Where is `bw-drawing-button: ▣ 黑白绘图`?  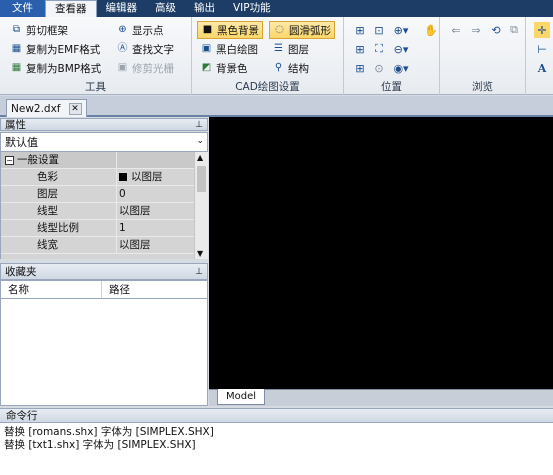 bw-drawing-button: ▣ 黑白绘图 is located at coordinates (229, 49).